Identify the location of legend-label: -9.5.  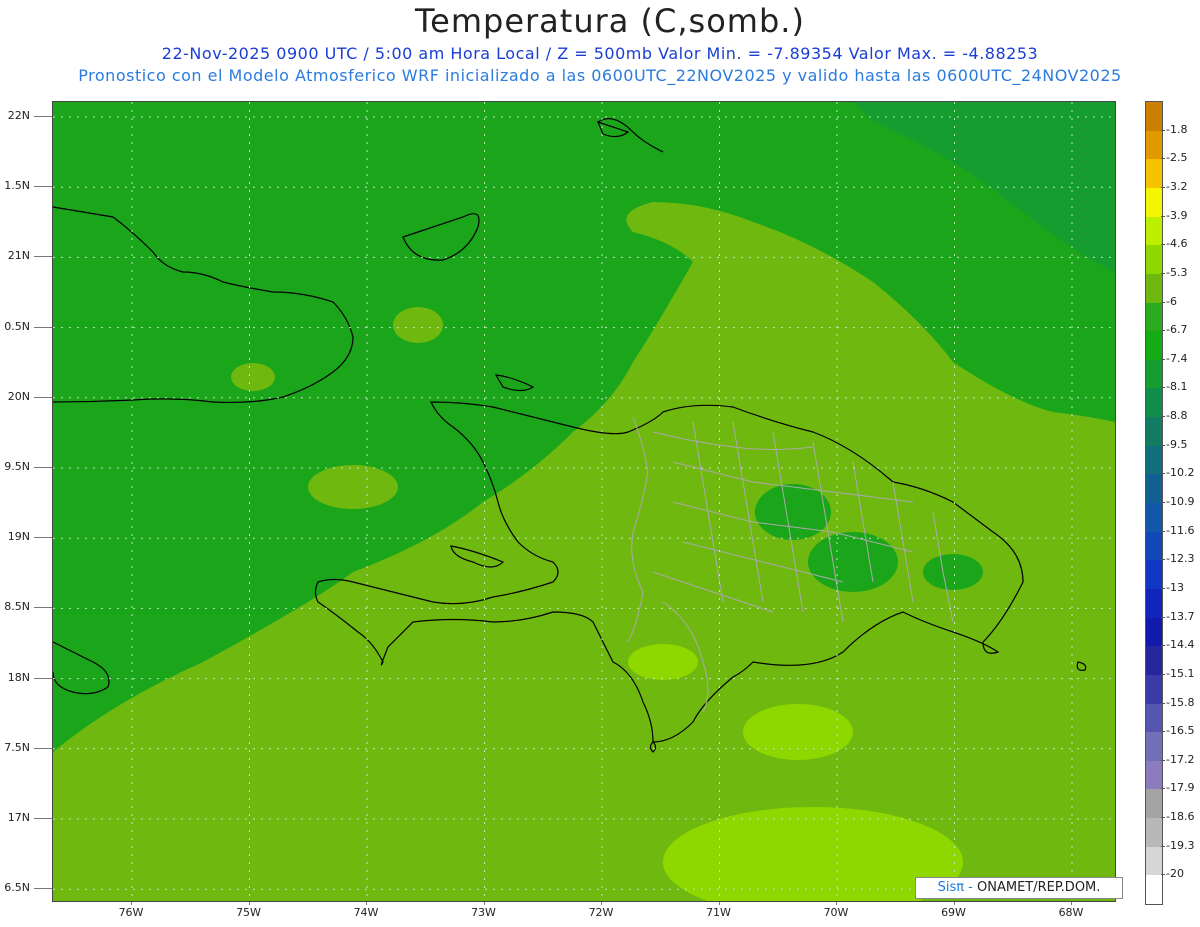
(1177, 444).